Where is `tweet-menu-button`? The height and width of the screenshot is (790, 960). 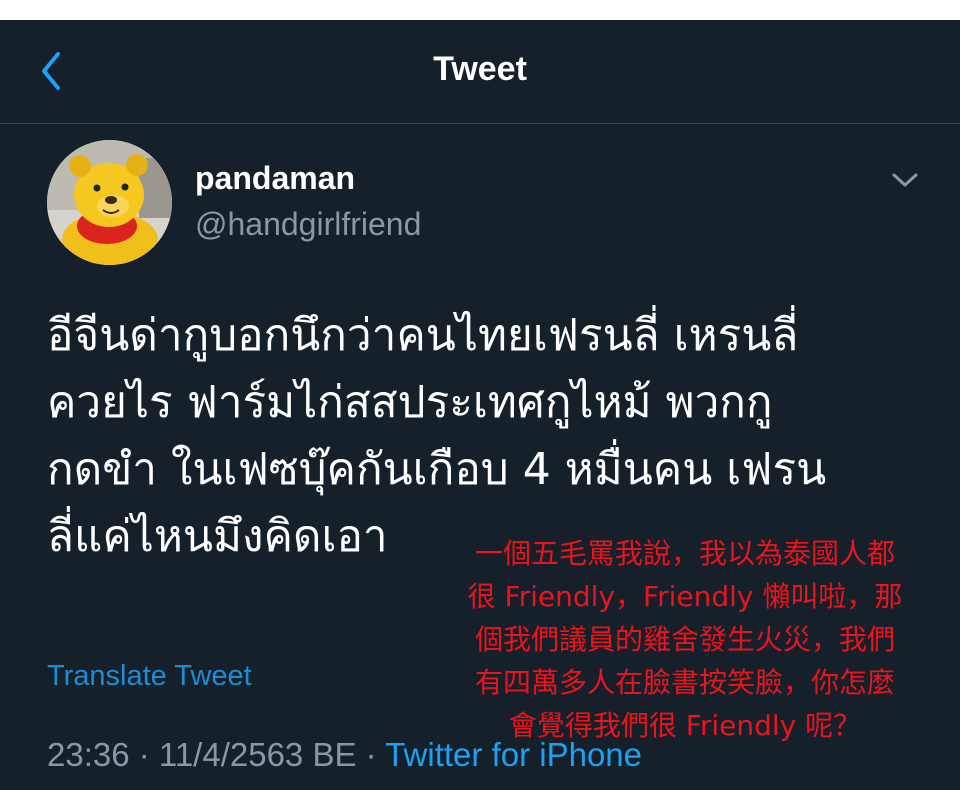 tweet-menu-button is located at coordinates (905, 180).